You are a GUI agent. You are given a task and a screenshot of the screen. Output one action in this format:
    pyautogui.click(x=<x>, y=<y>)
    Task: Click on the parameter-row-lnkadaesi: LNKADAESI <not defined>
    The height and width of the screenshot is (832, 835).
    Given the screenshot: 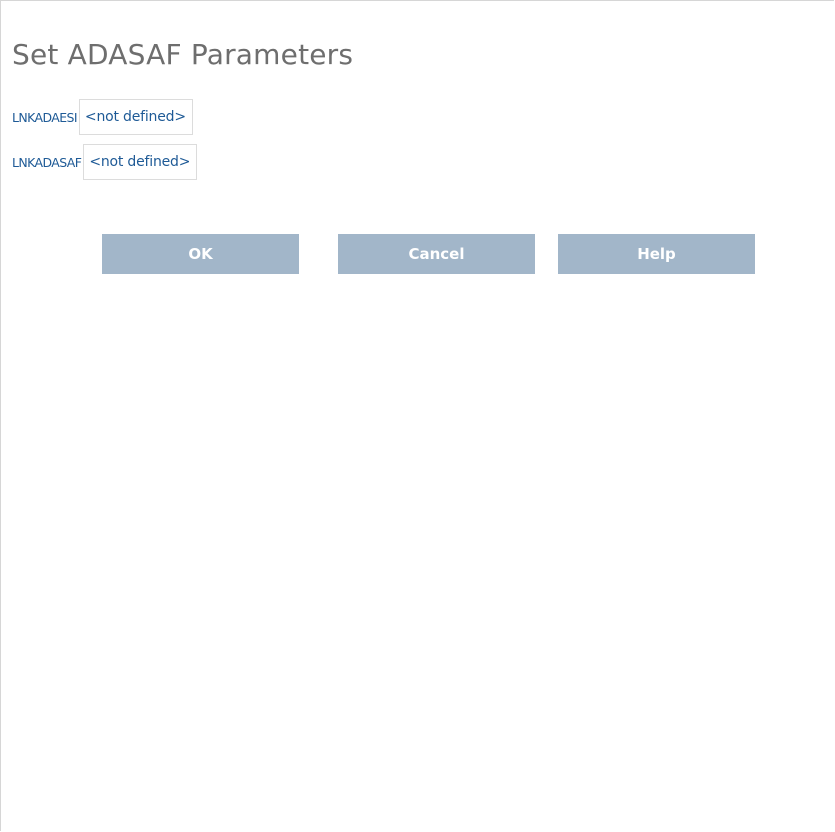 What is the action you would take?
    pyautogui.click(x=102, y=117)
    